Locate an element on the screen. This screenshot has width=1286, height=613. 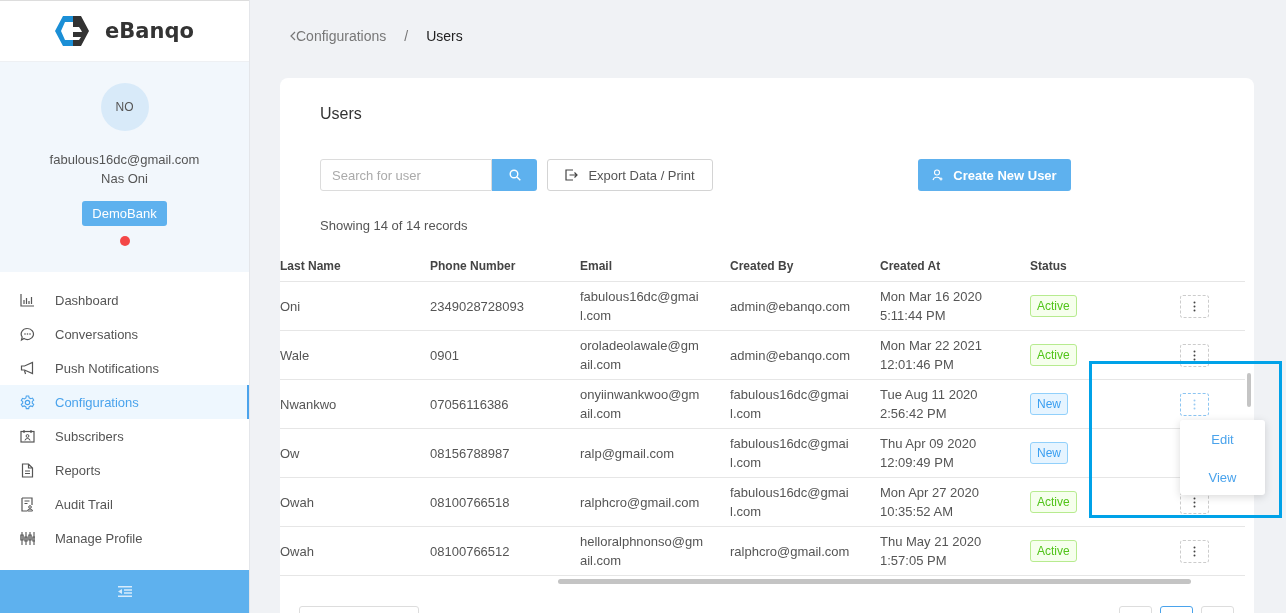
table-cell-text: Oni is located at coordinates (291, 306).